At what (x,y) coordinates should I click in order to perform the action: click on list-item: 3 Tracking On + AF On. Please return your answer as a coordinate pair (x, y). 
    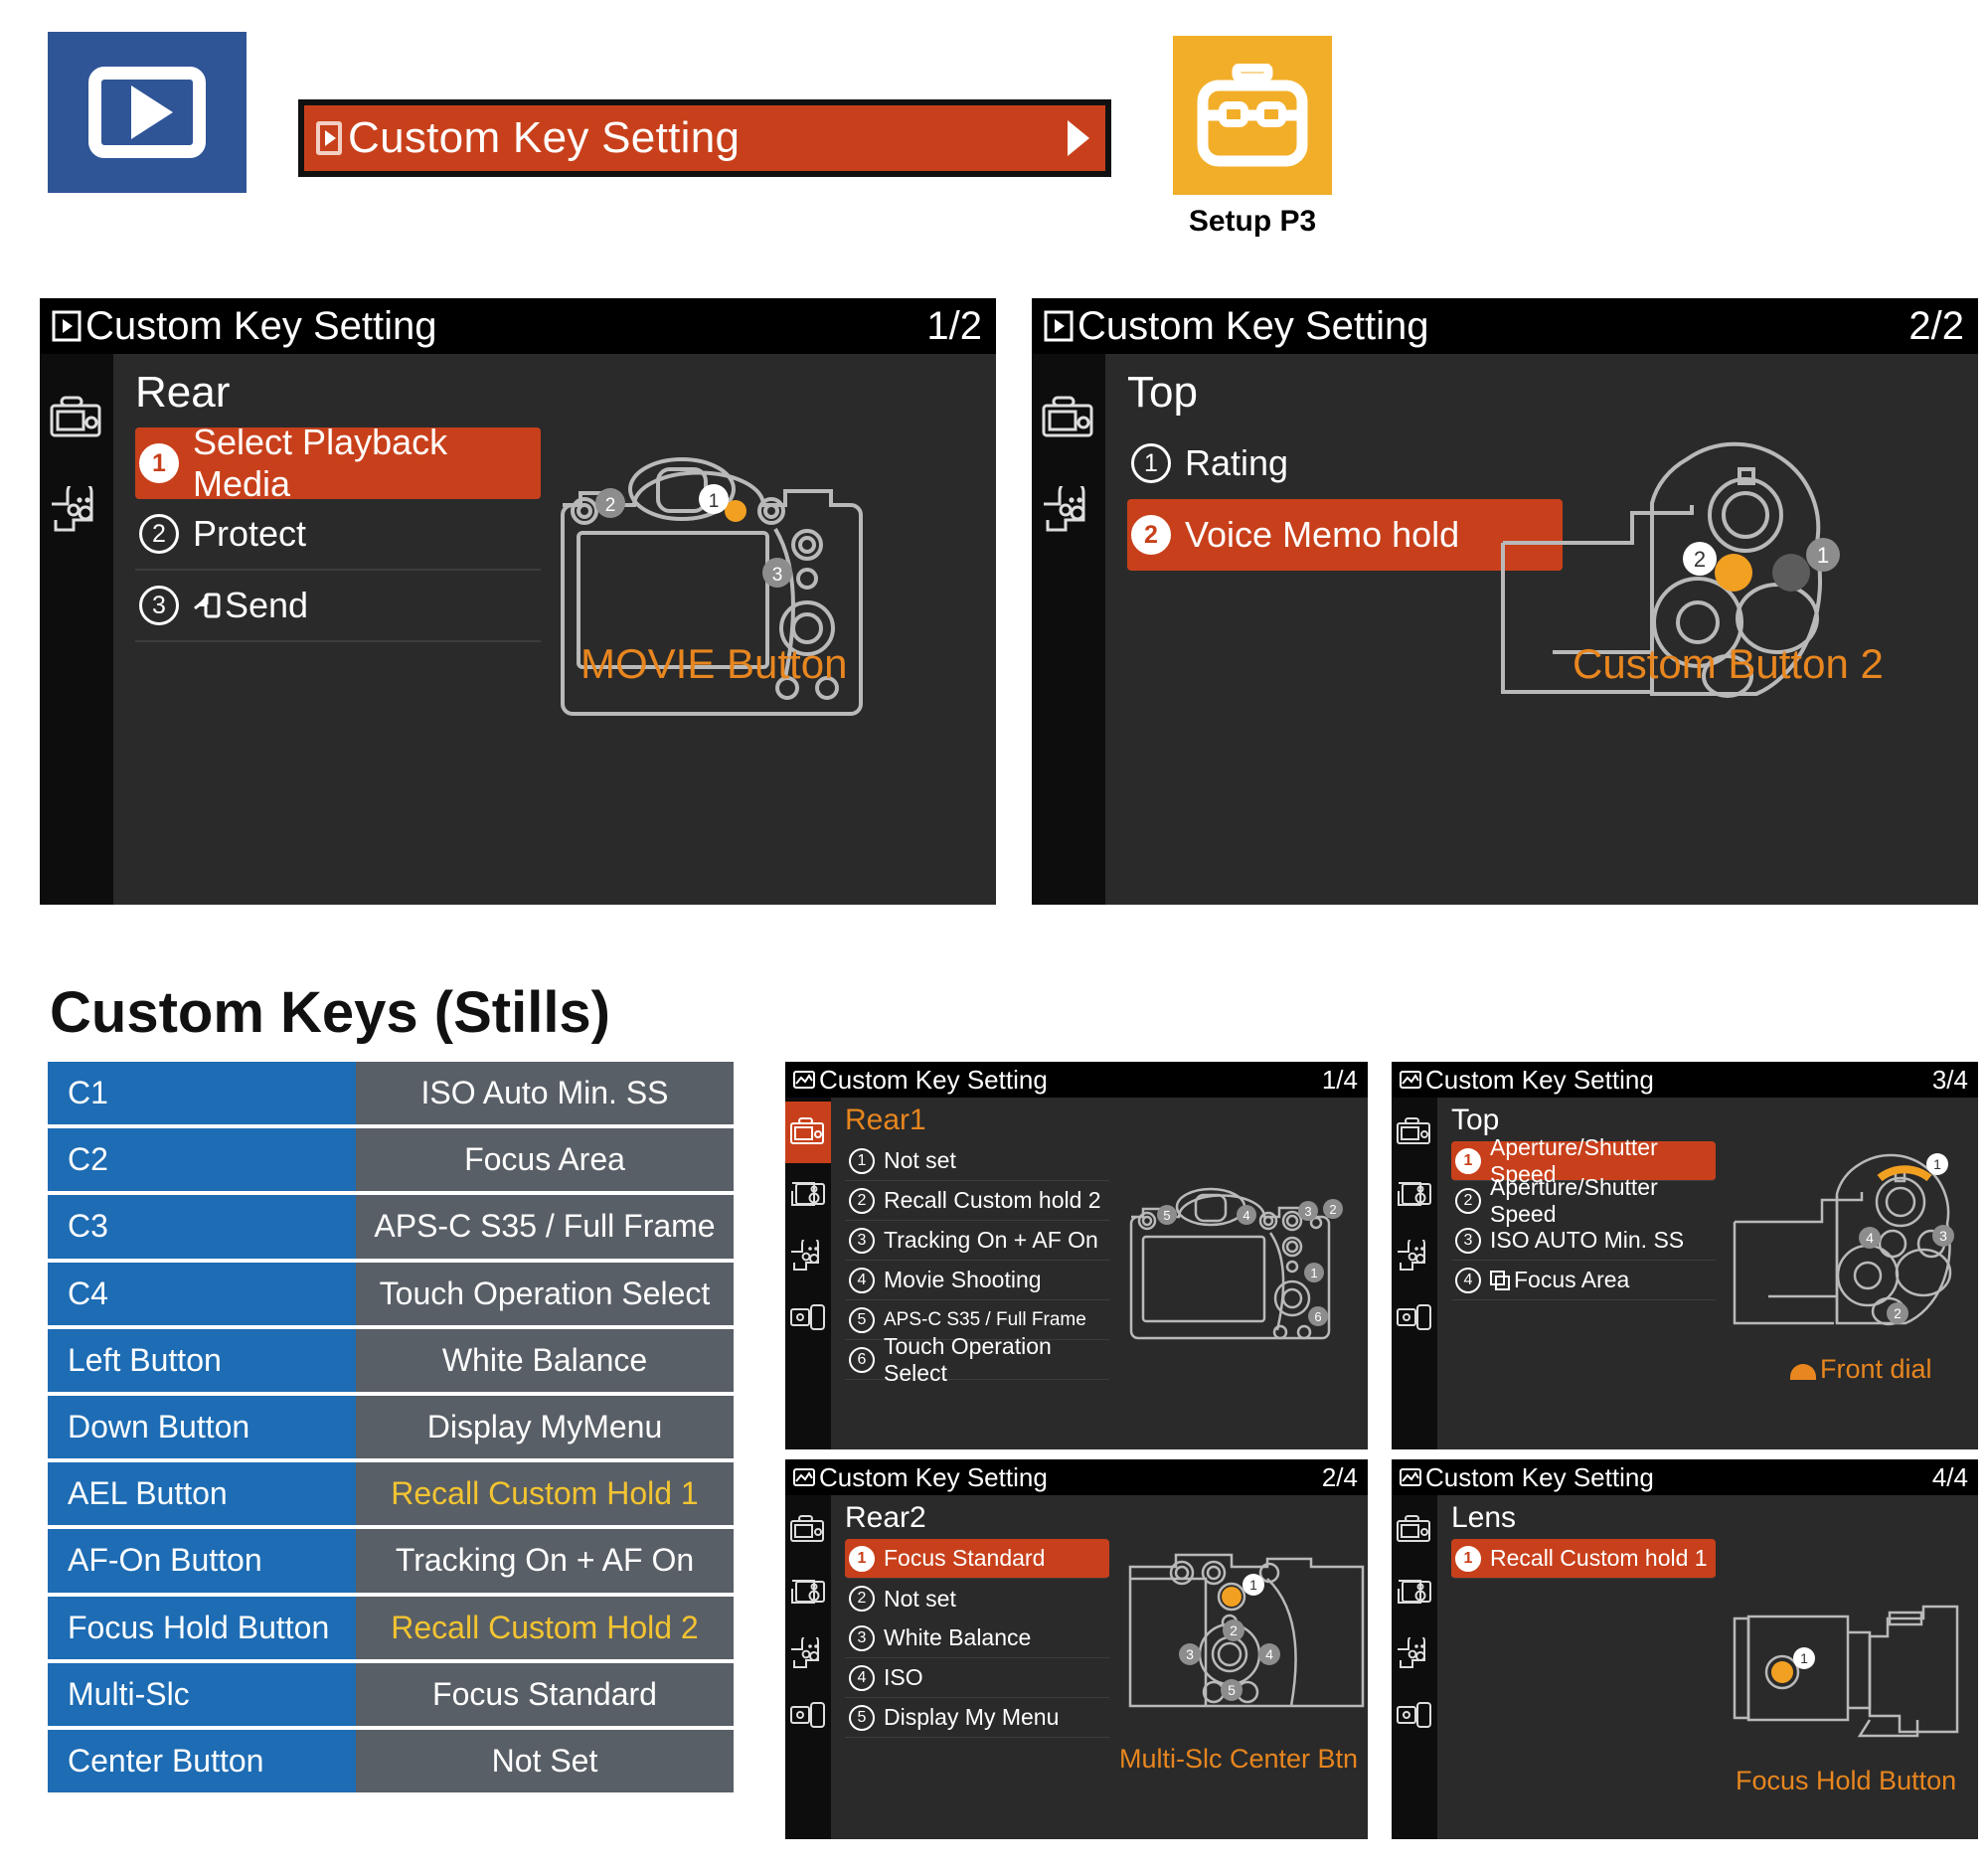
    Looking at the image, I should click on (977, 1241).